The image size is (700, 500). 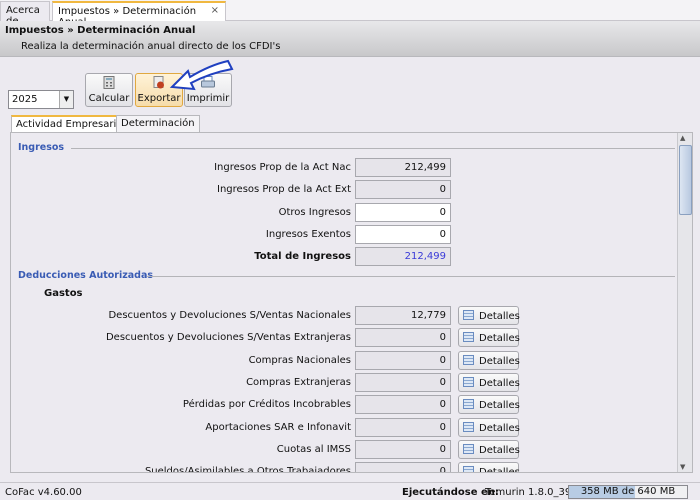 What do you see at coordinates (403, 212) in the screenshot?
I see `otros-ingresos-input: 0` at bounding box center [403, 212].